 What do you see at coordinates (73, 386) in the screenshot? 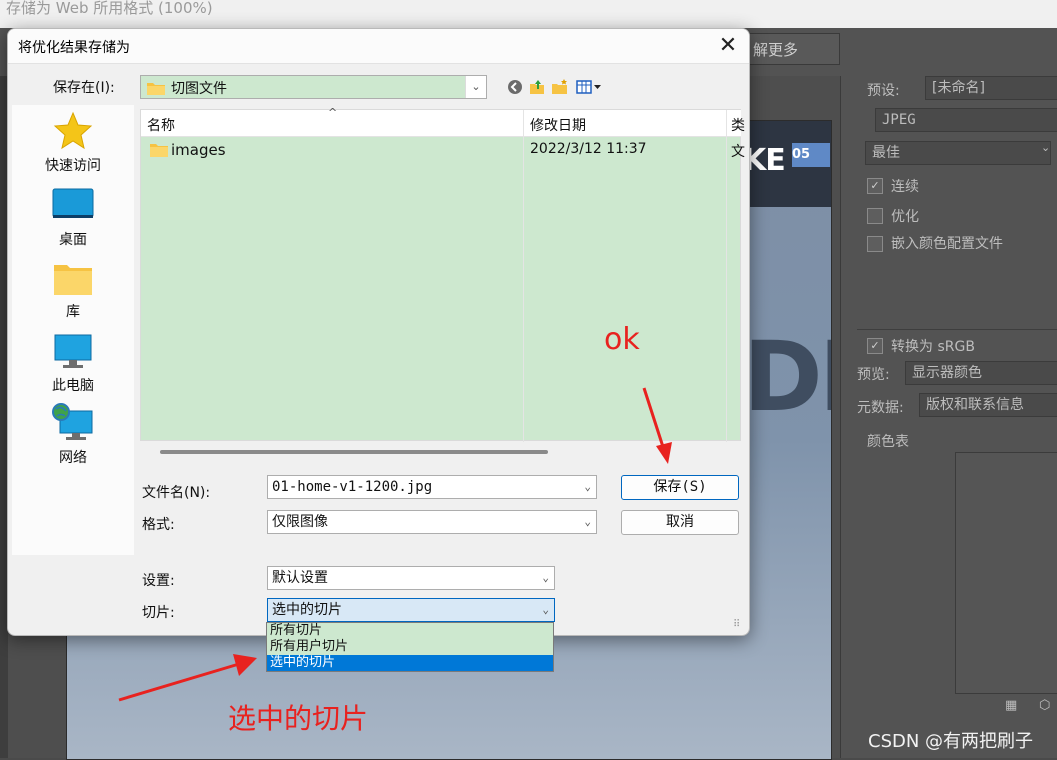
I see `place-label: 此电脑` at bounding box center [73, 386].